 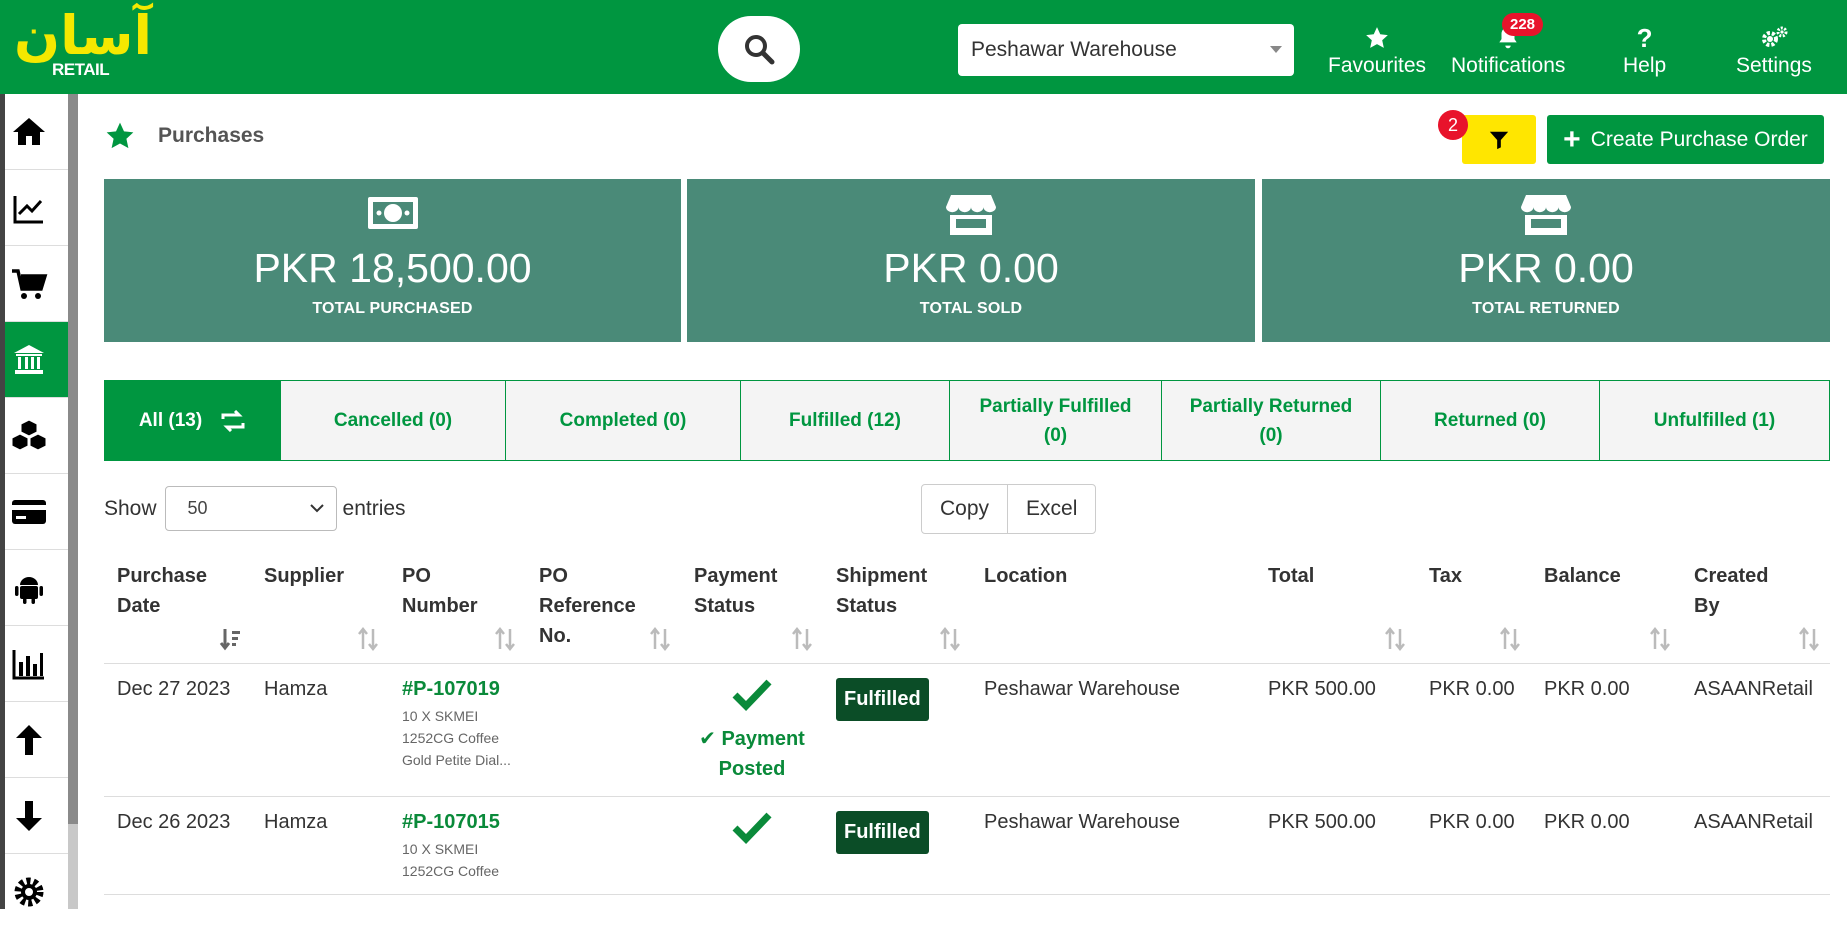 I want to click on tab-cancelled: Cancelled (0), so click(x=393, y=420).